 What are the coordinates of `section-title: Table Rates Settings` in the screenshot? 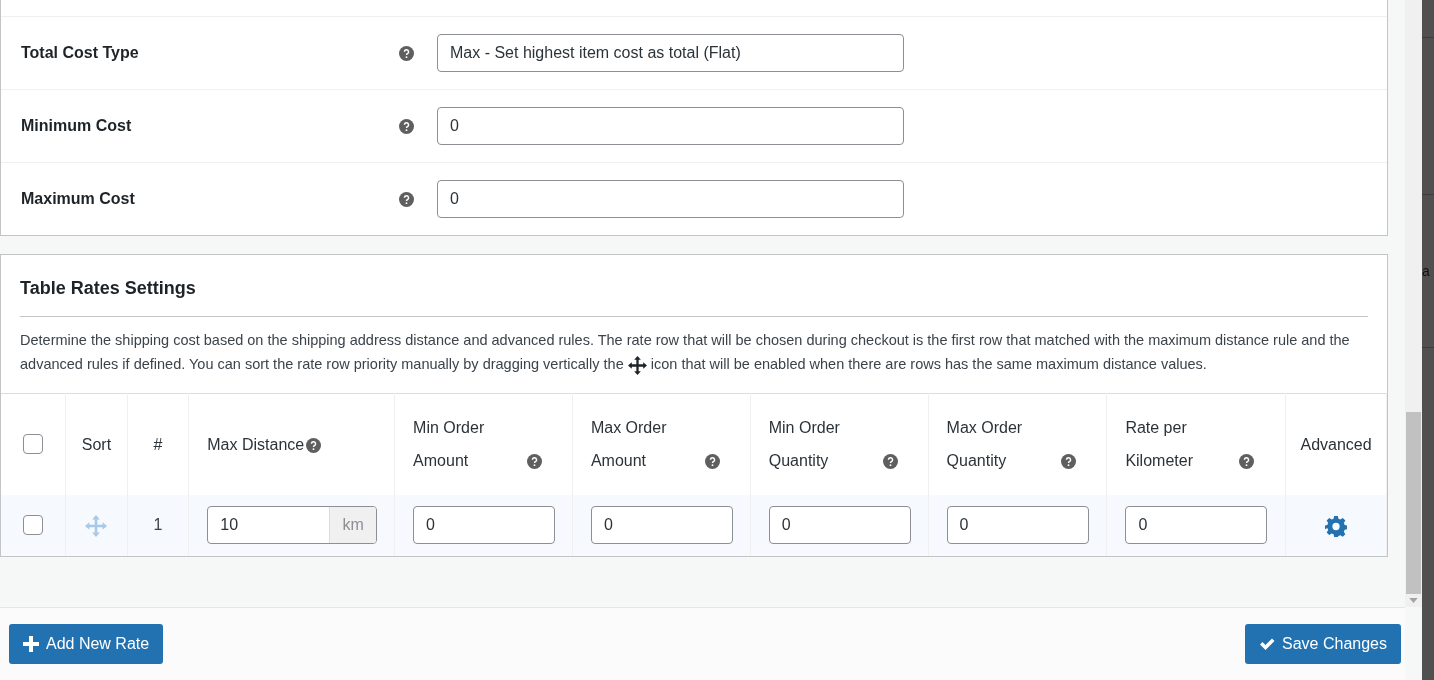 It's located at (694, 286).